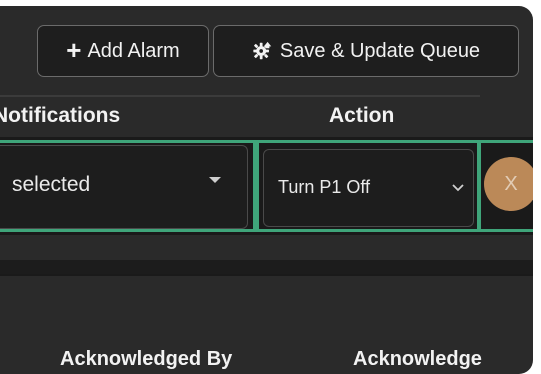 This screenshot has width=541, height=374. I want to click on notifications-select-value: selected, so click(51, 184).